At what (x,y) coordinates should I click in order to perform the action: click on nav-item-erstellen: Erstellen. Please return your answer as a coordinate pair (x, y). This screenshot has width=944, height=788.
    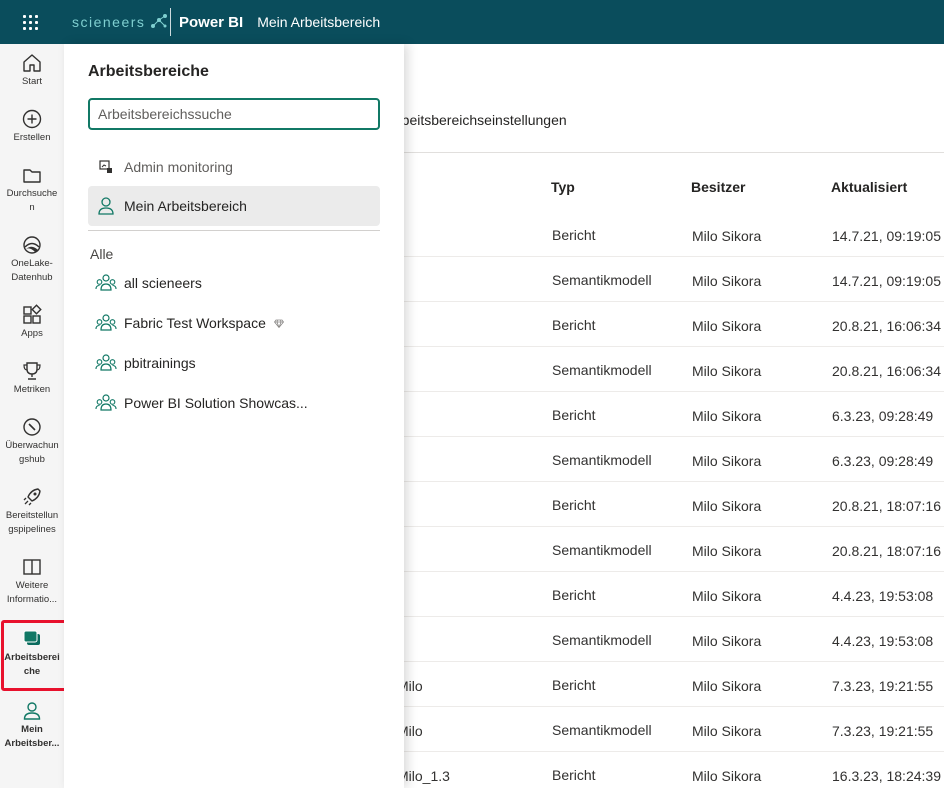
    Looking at the image, I should click on (32, 126).